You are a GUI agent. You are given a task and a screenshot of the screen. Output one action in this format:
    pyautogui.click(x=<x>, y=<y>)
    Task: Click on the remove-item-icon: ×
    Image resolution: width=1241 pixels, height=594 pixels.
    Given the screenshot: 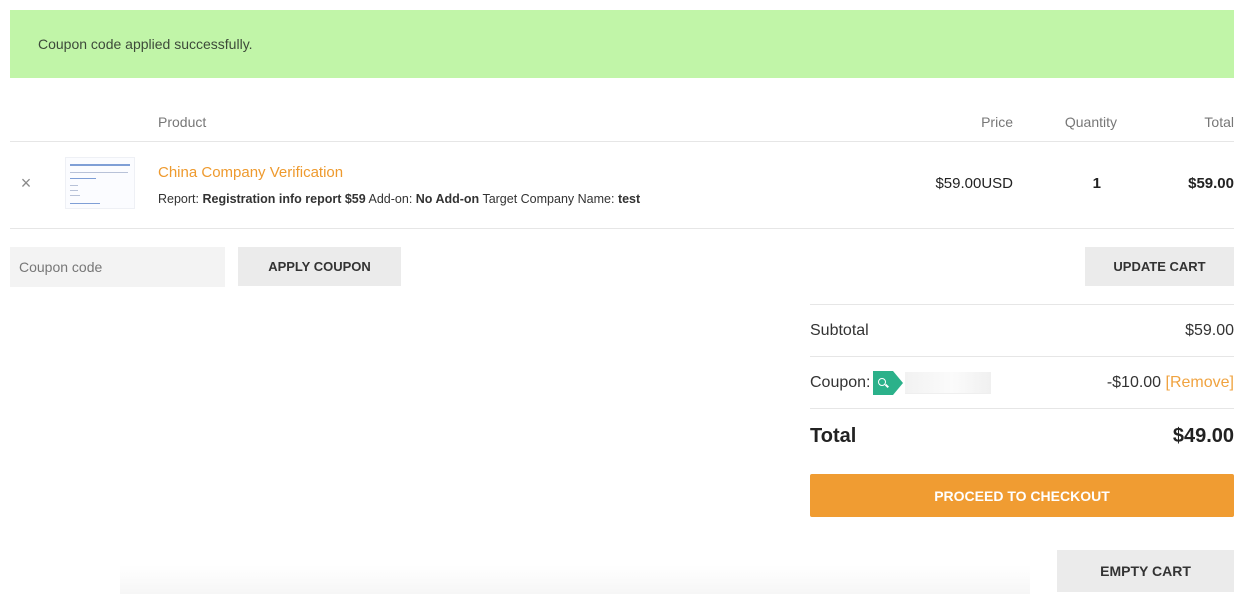 What is the action you would take?
    pyautogui.click(x=26, y=183)
    